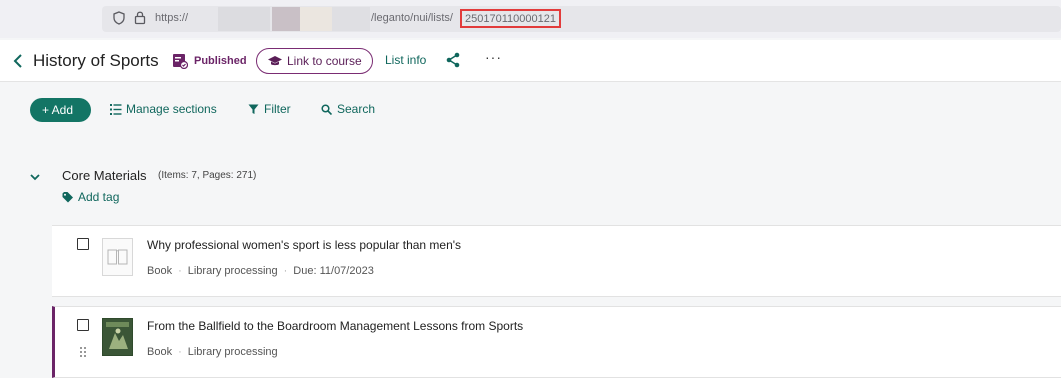 This screenshot has width=1061, height=378. I want to click on item-meta: Book · Library processing · Due: 11/07/2023, so click(260, 271).